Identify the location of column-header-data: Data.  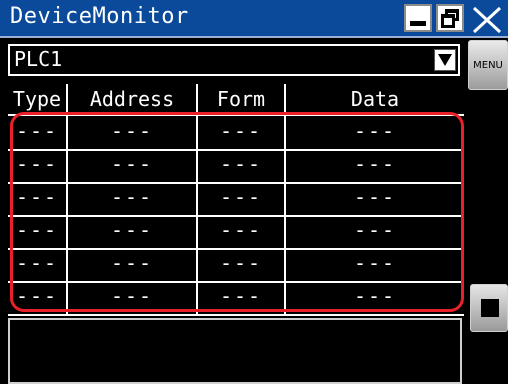
(375, 99).